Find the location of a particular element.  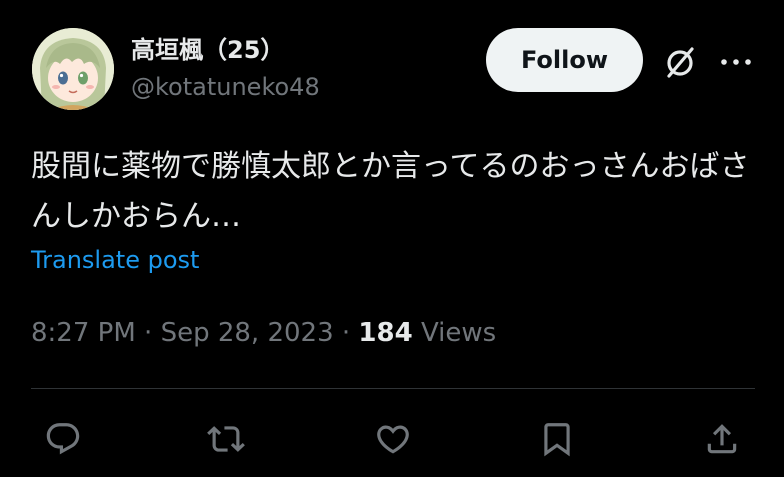

retweet-icon is located at coordinates (226, 439).